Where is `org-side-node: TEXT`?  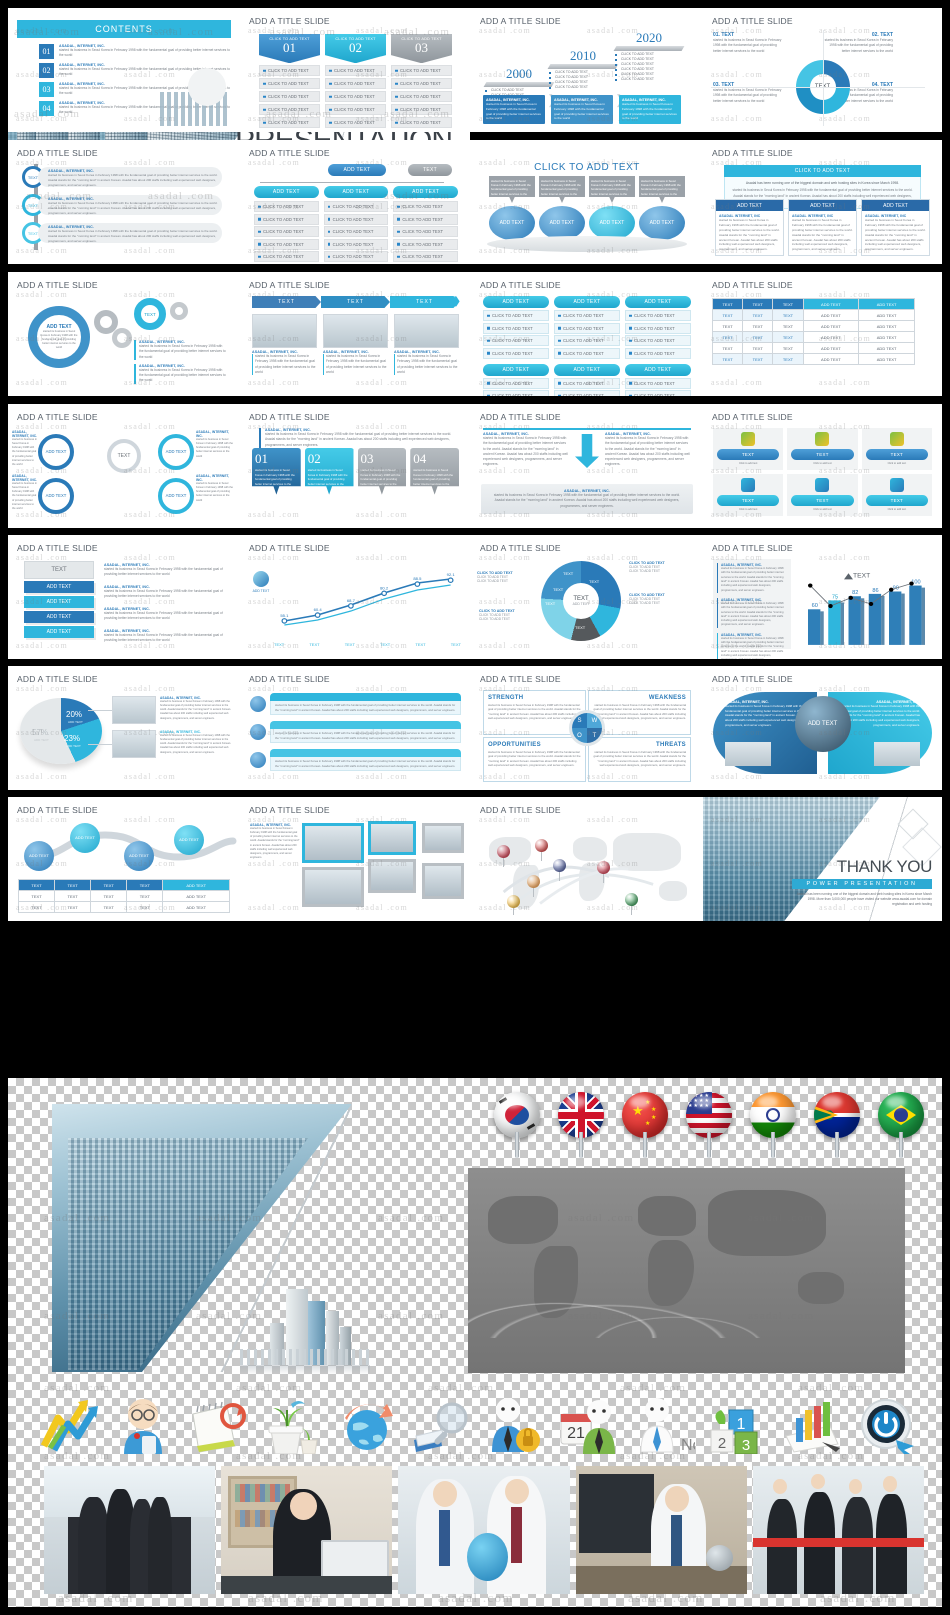 org-side-node: TEXT is located at coordinates (430, 170).